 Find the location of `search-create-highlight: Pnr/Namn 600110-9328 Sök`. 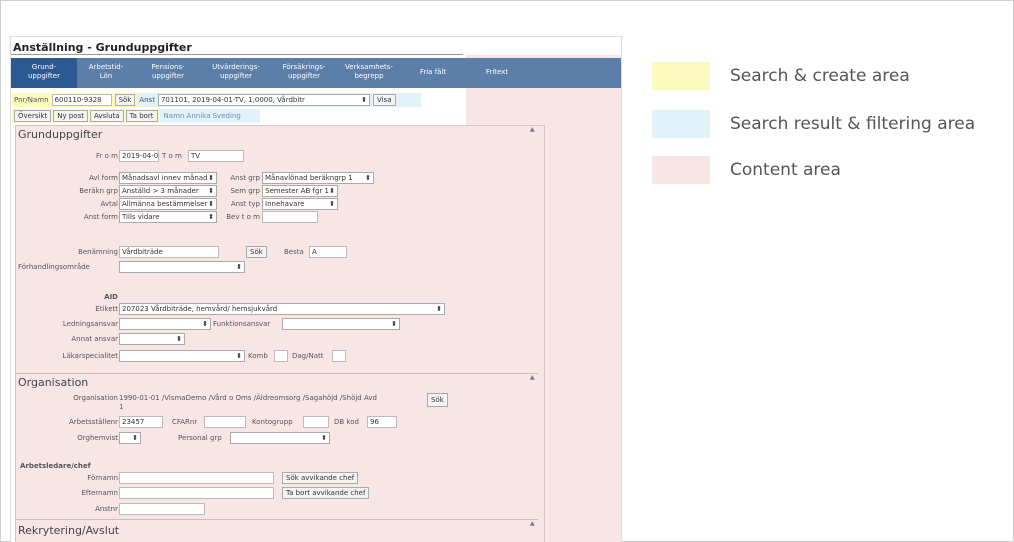

search-create-highlight: Pnr/Namn 600110-9328 Sök is located at coordinates (75, 100).